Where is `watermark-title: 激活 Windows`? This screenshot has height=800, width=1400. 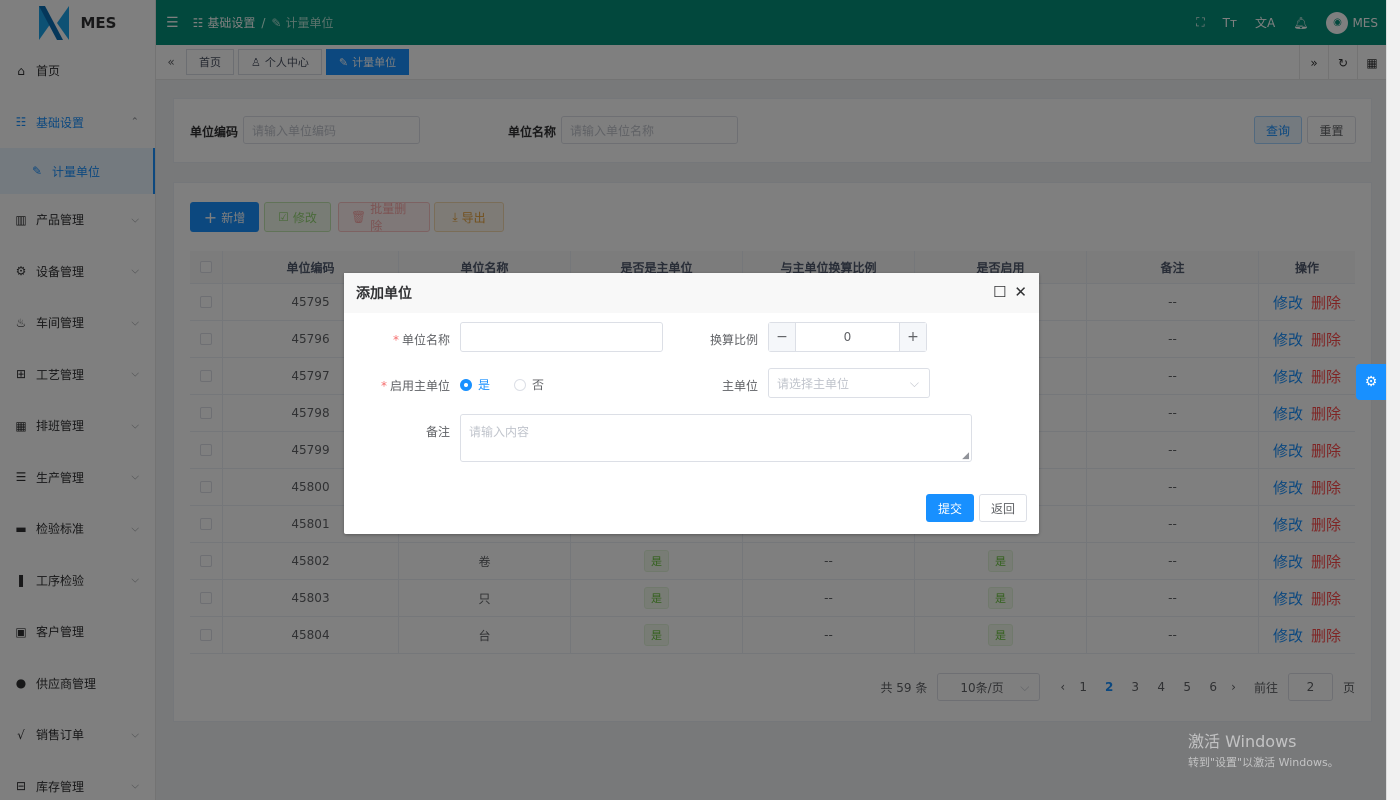 watermark-title: 激活 Windows is located at coordinates (1242, 741).